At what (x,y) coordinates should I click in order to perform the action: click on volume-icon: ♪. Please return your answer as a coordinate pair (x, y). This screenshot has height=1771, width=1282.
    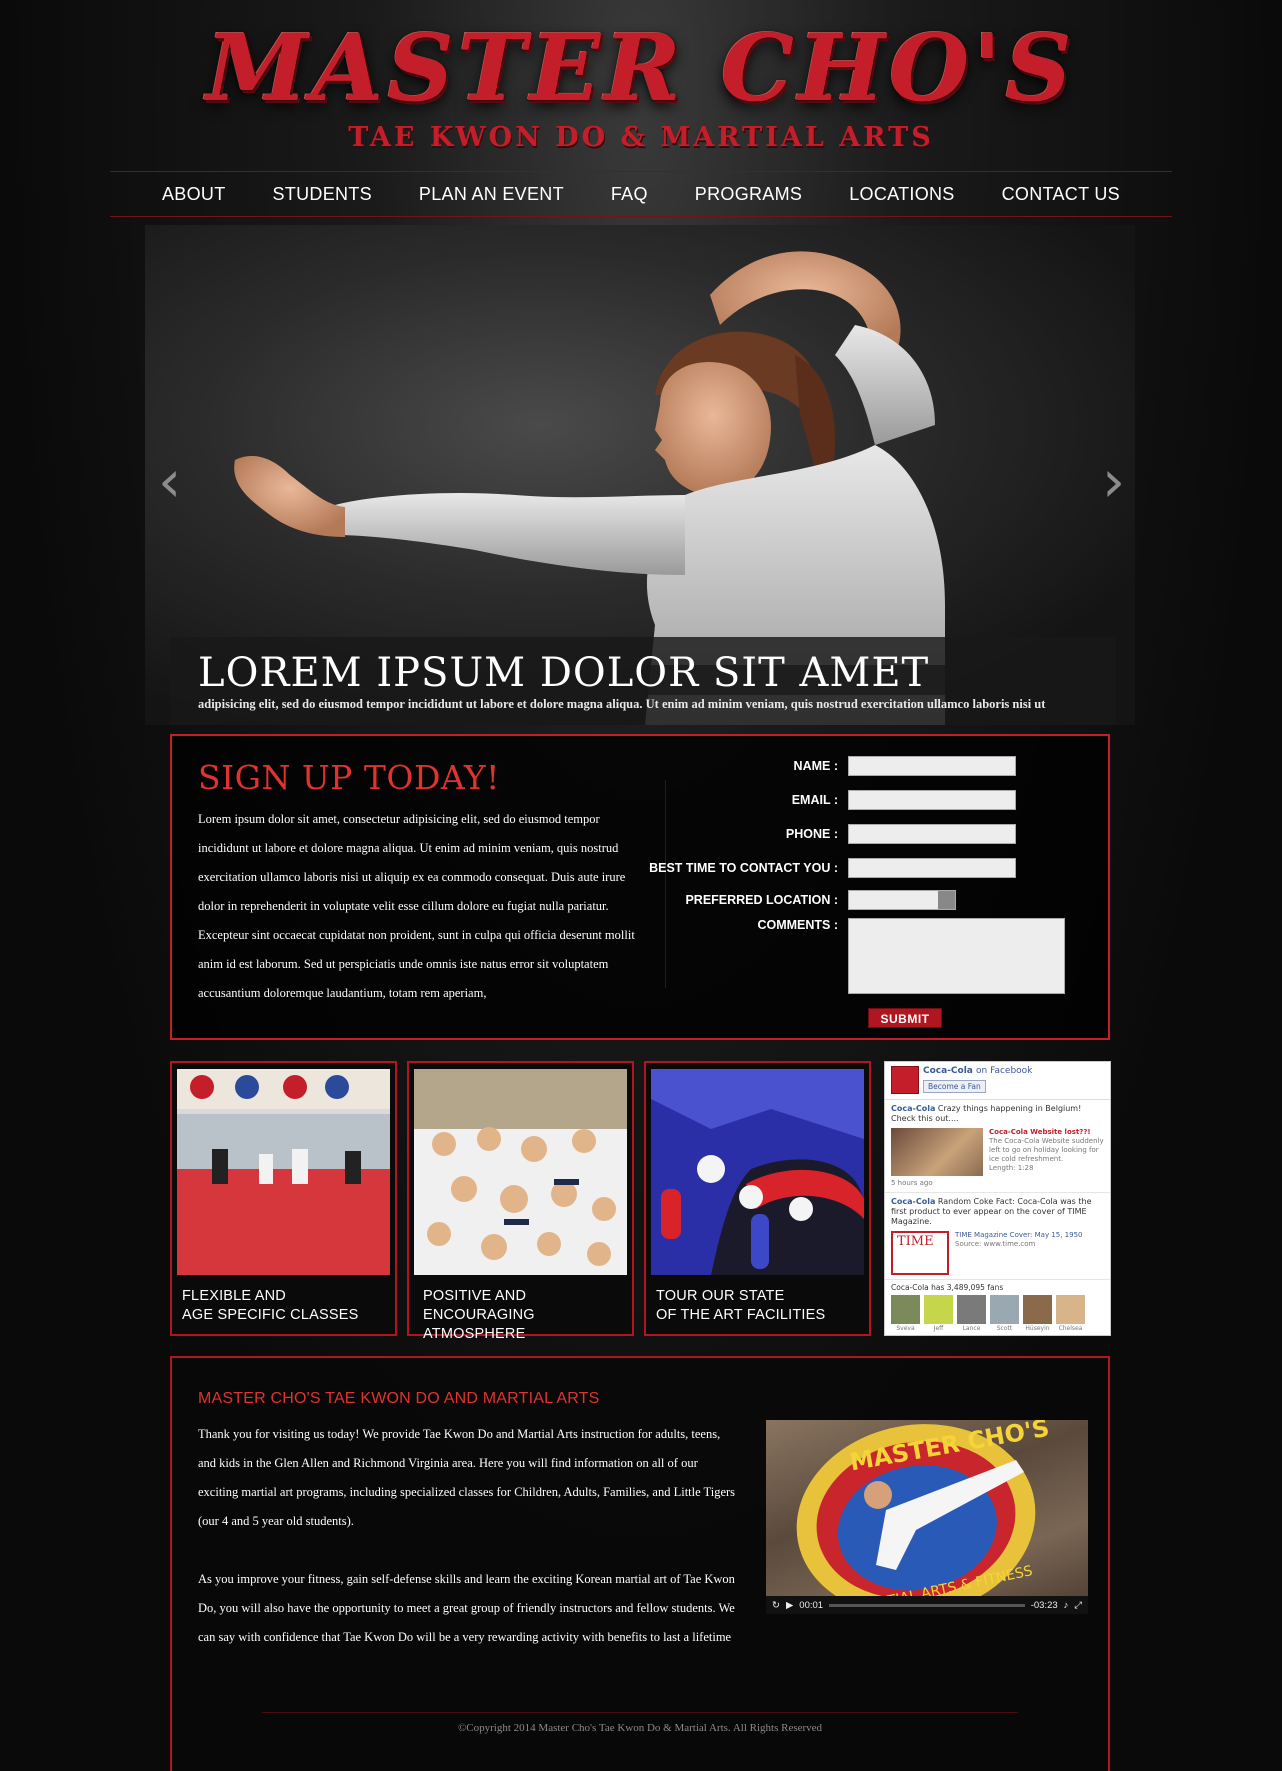
    Looking at the image, I should click on (1066, 1605).